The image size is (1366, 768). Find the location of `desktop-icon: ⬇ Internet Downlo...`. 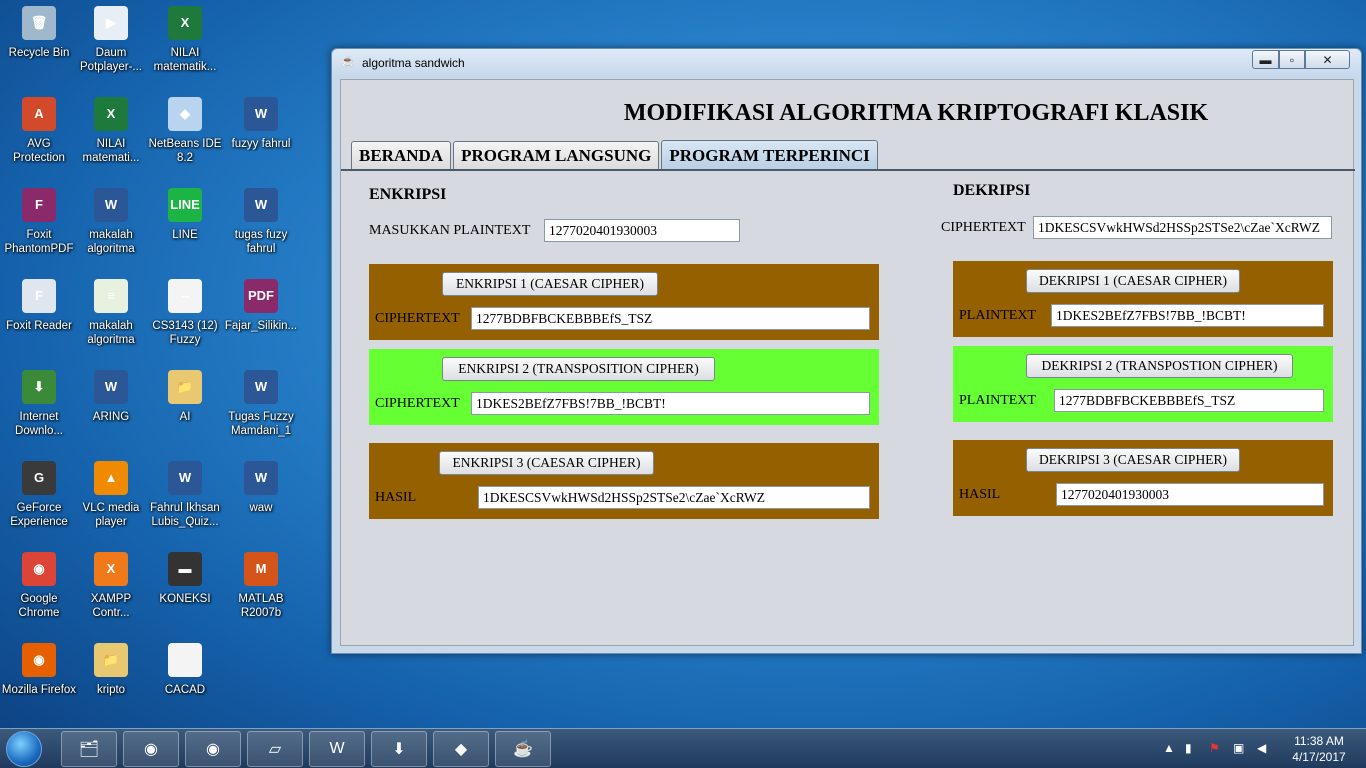

desktop-icon: ⬇ Internet Downlo... is located at coordinates (39, 409).